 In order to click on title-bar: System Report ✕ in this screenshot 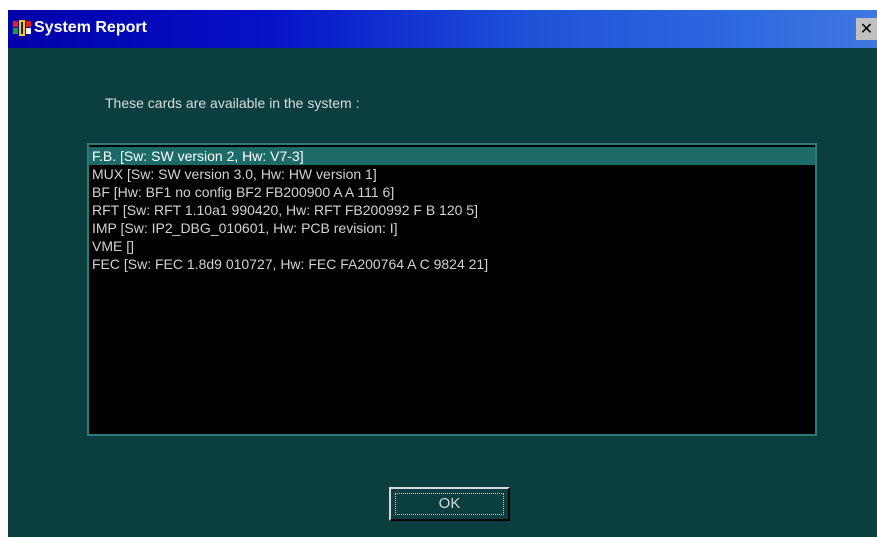, I will do `click(442, 29)`.